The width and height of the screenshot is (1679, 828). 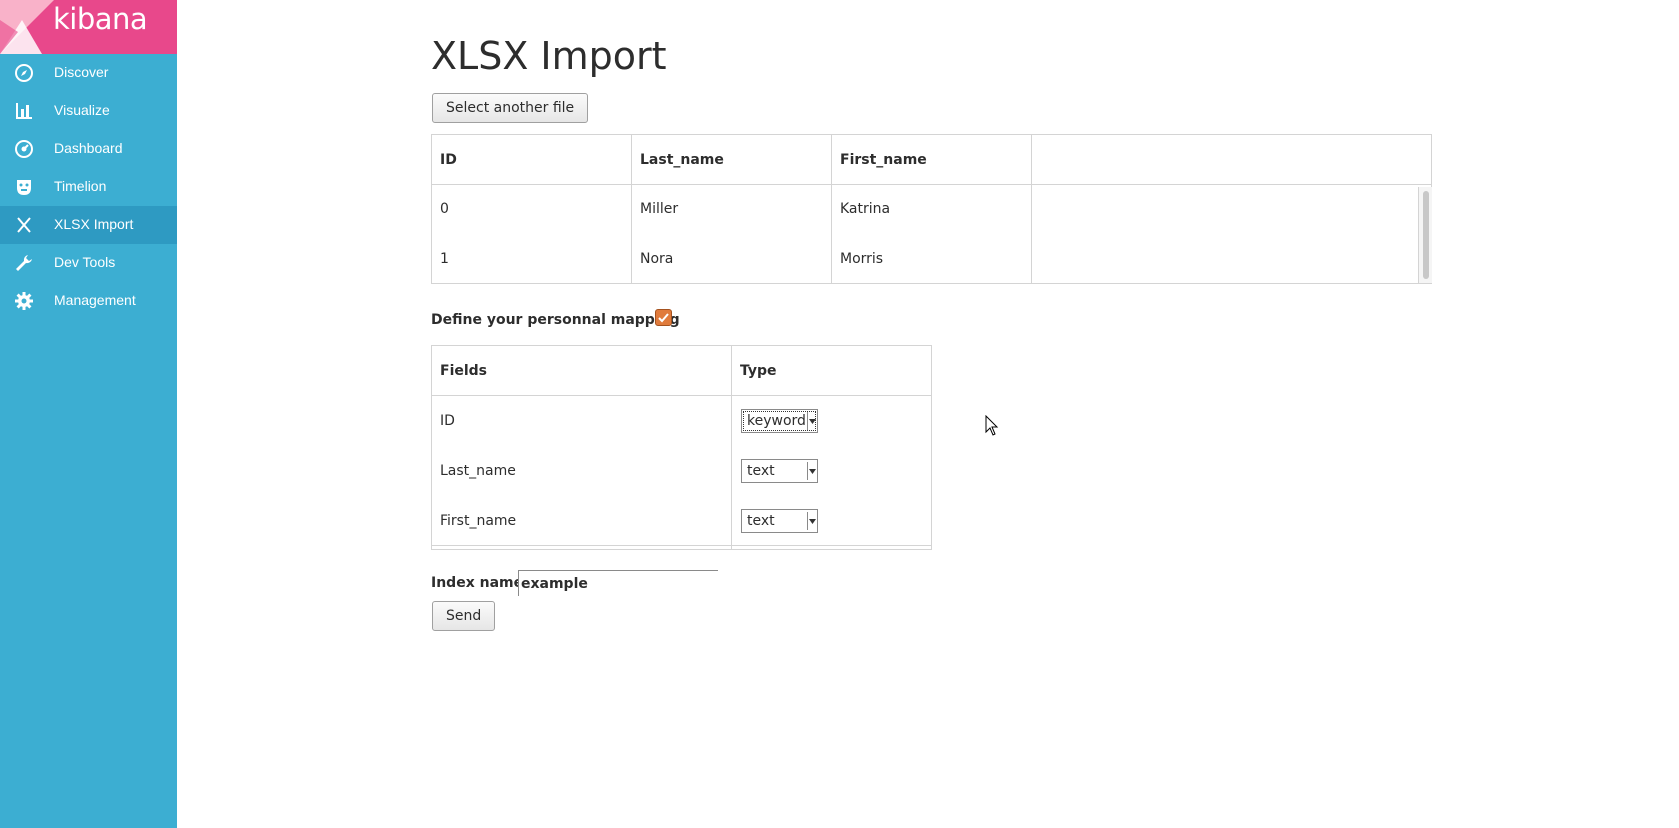 I want to click on brand-name: kibana, so click(x=100, y=19).